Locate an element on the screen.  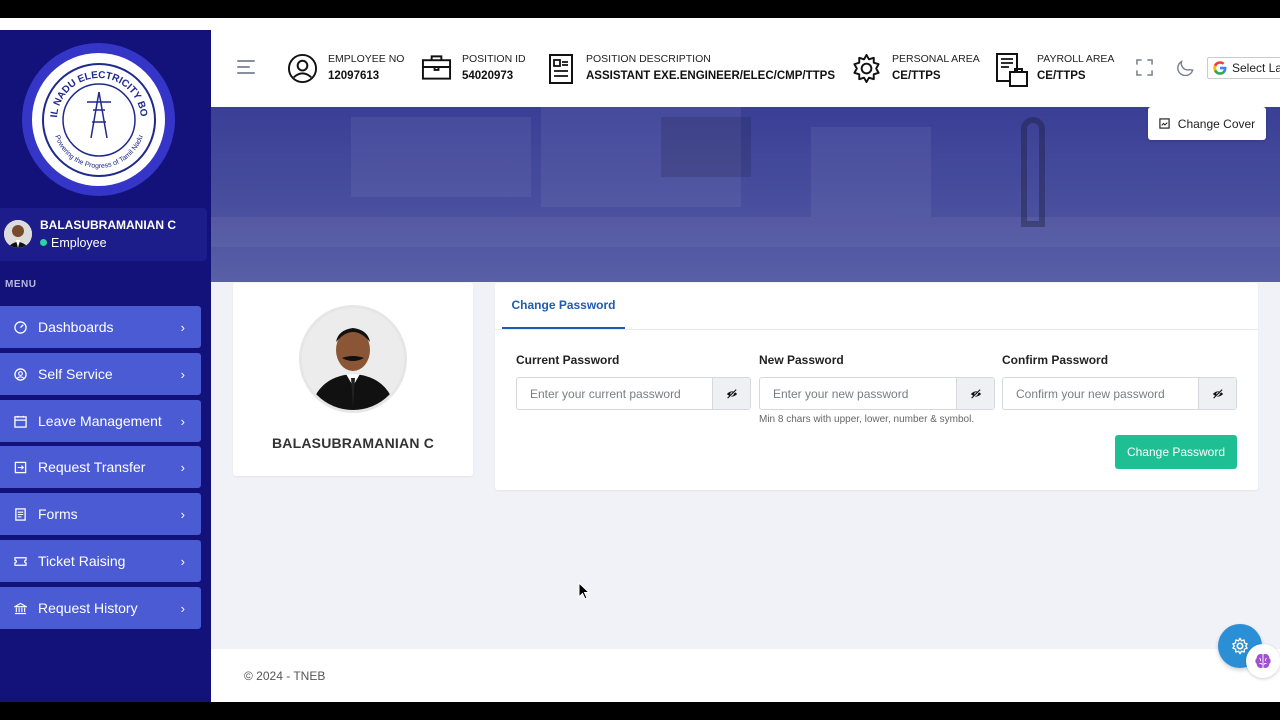
position-description-label: POSITION DESCRIPTION is located at coordinates (648, 59).